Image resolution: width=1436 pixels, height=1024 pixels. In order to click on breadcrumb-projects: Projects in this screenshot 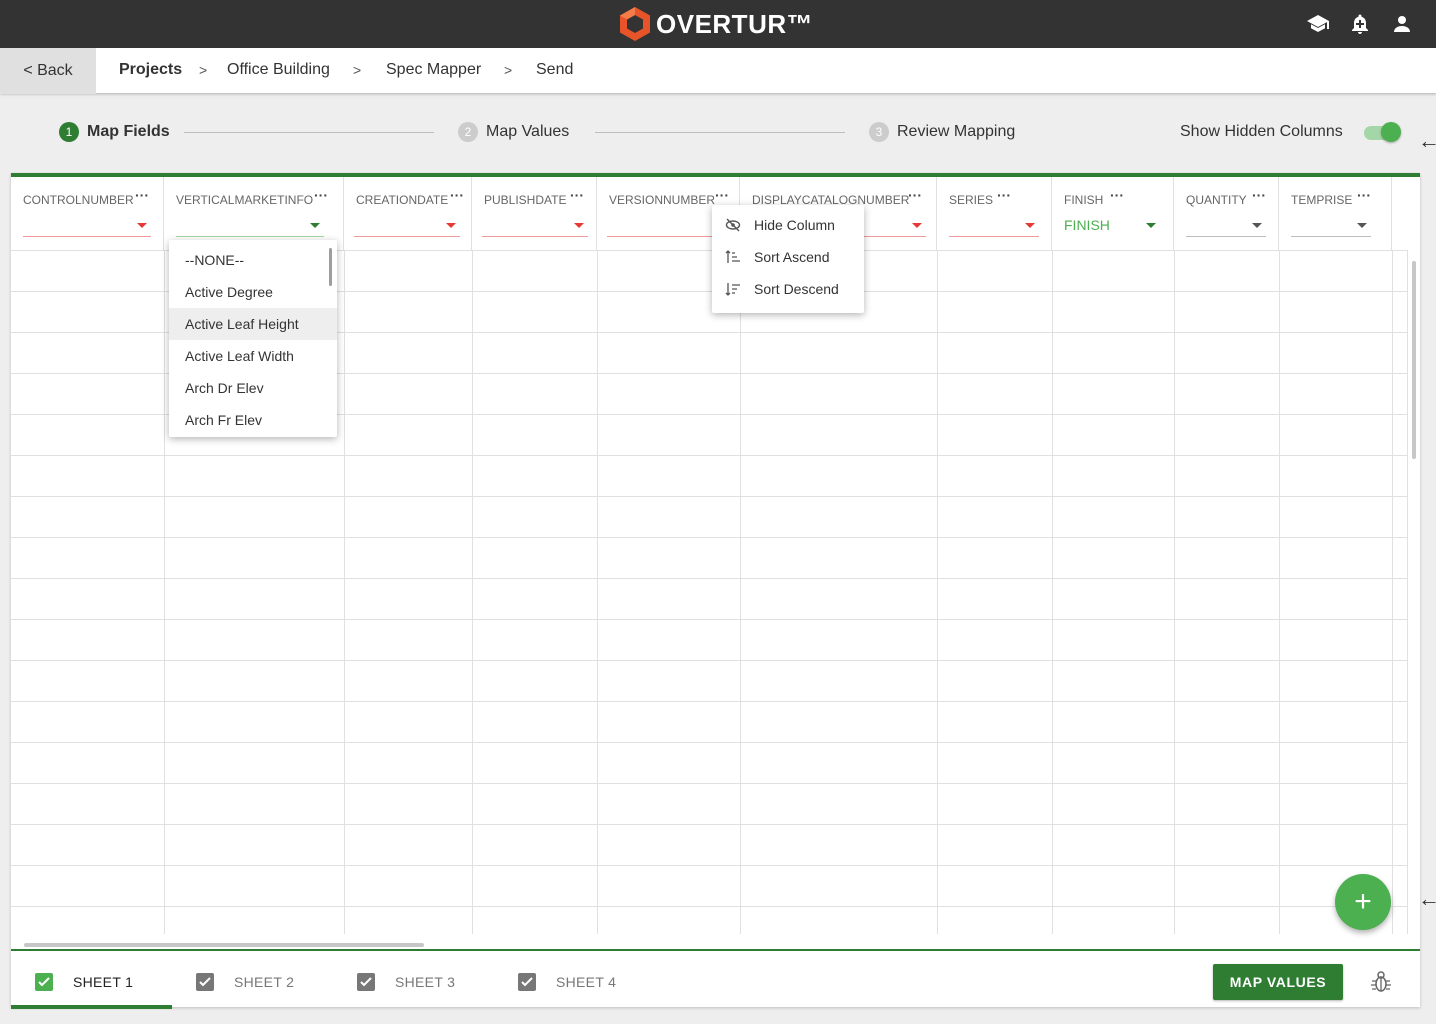, I will do `click(150, 70)`.